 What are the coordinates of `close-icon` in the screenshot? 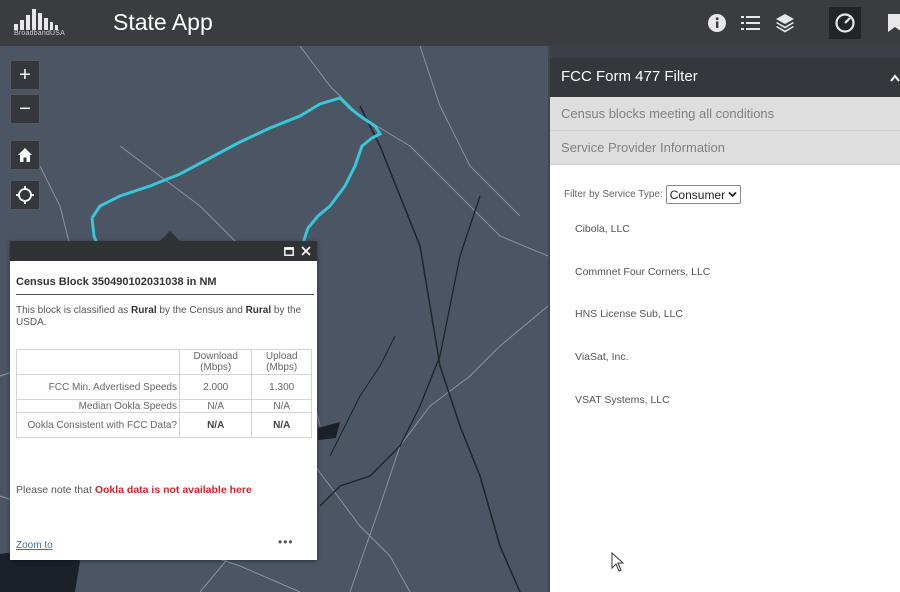 It's located at (306, 251).